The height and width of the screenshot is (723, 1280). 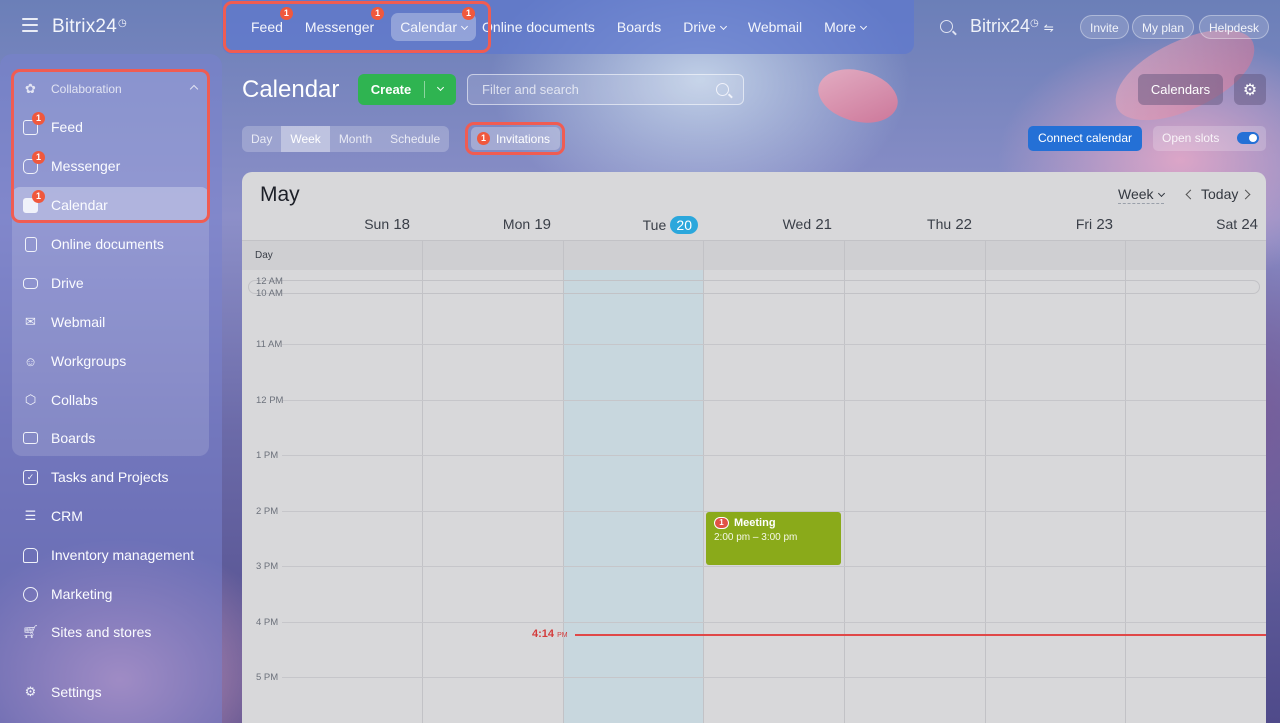 I want to click on sliders-icon: ⇋, so click(x=1049, y=28).